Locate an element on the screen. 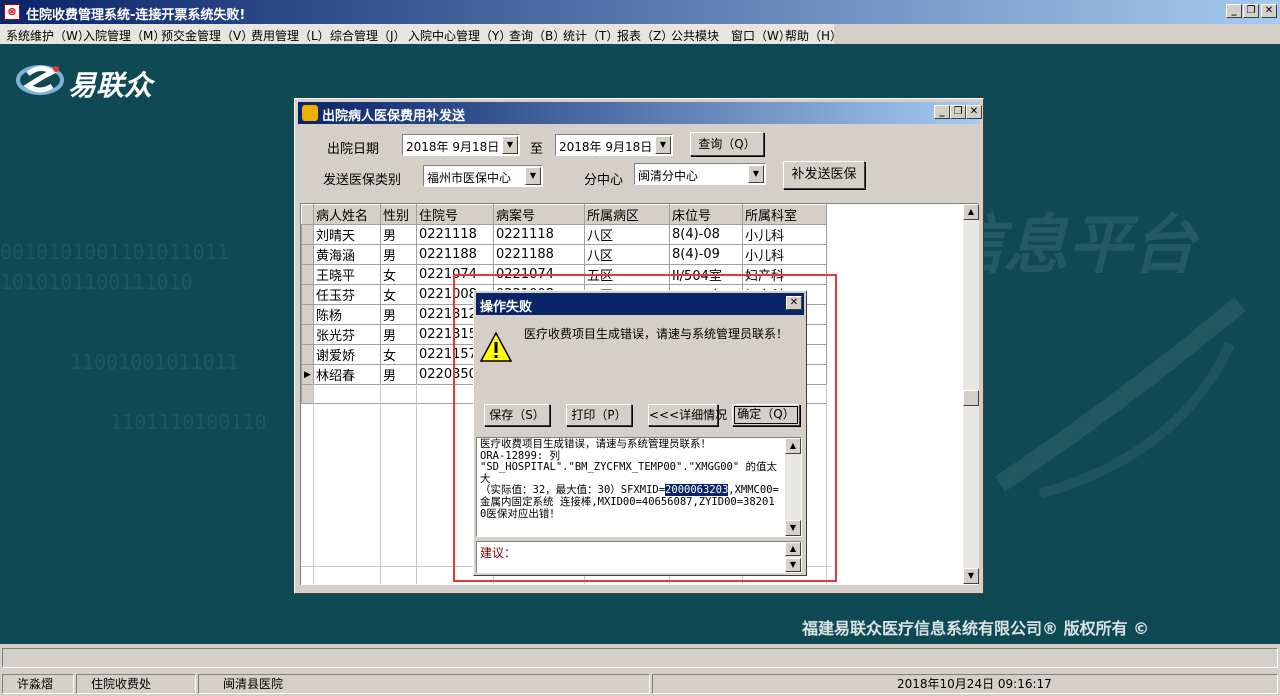 Image resolution: width=1280 pixels, height=696 pixels. table-row: 黄海涵 男 0221188 0221188 八区 8(4)-09 小儿科 is located at coordinates (564, 254).